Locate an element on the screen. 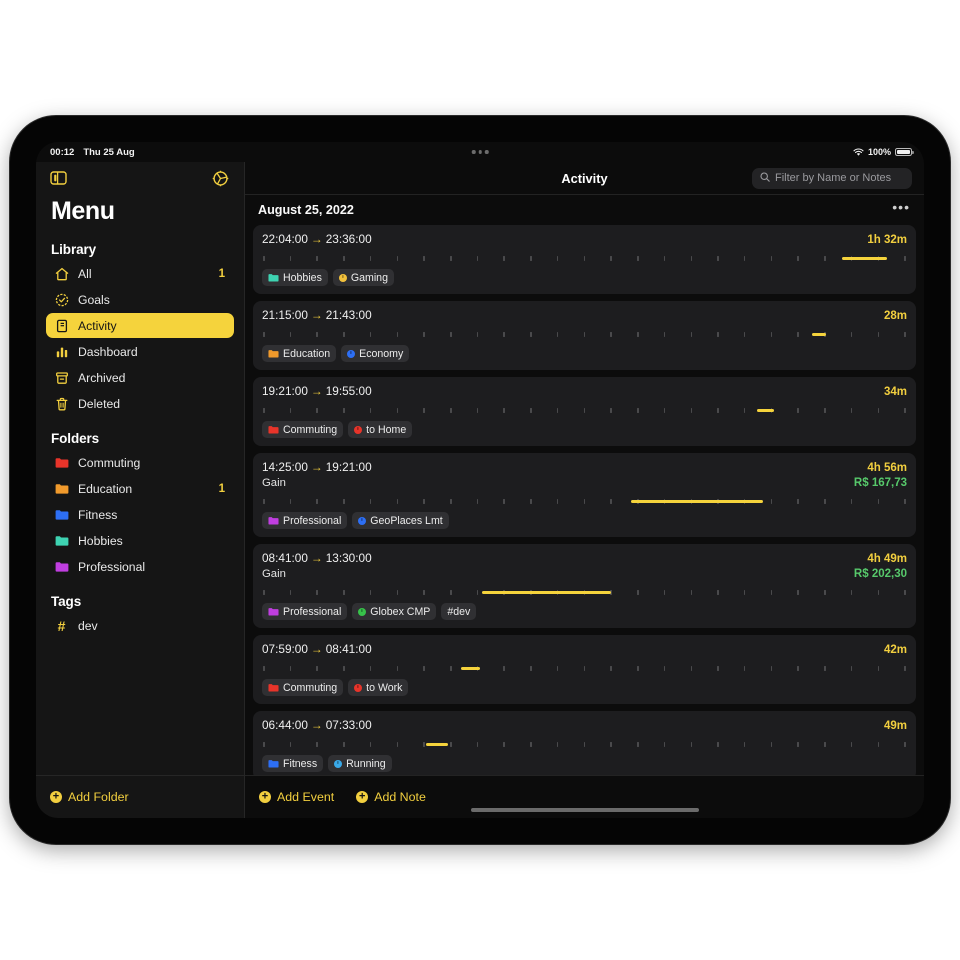 This screenshot has width=960, height=960. add-note-button: + Add Note is located at coordinates (391, 797).